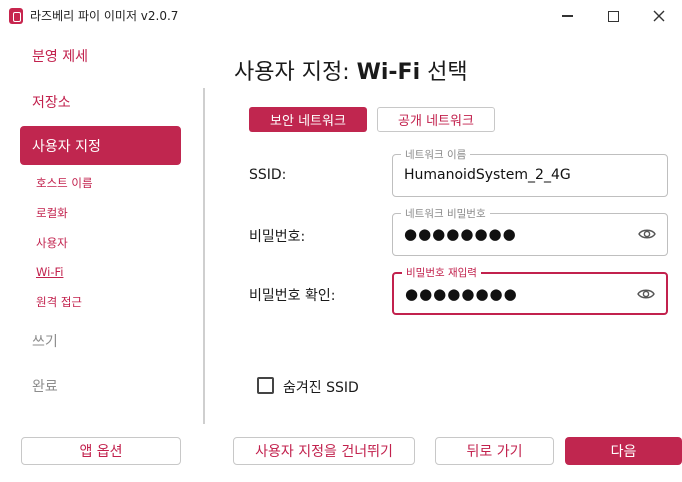  Describe the element at coordinates (204, 256) in the screenshot. I see `sidebar-divider` at that location.